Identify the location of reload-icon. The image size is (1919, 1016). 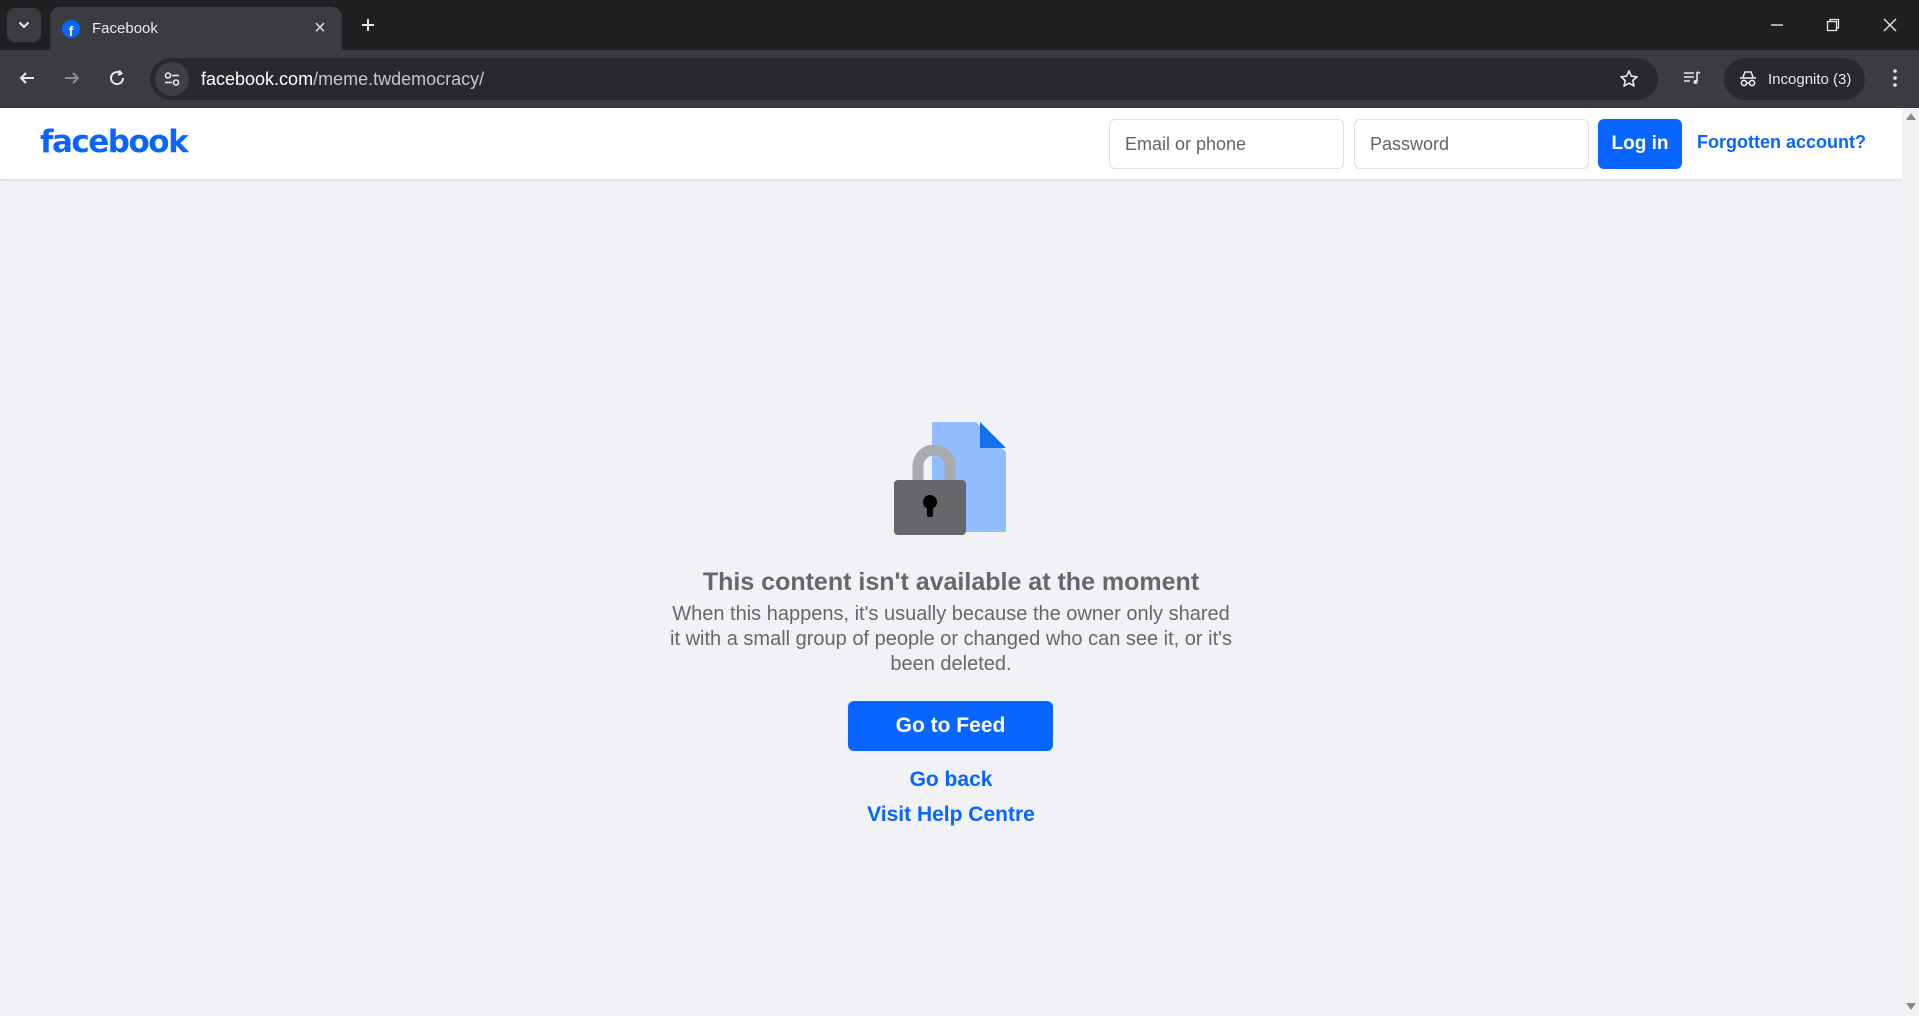
(117, 77).